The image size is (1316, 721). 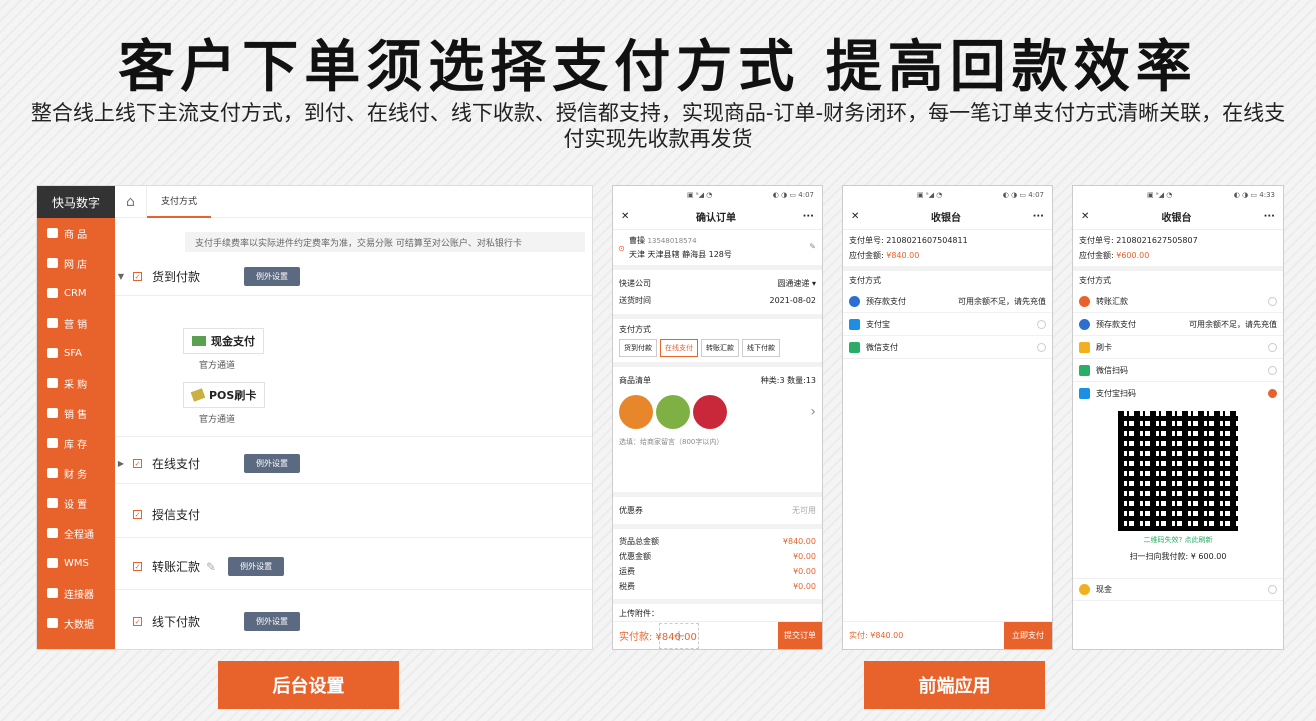 What do you see at coordinates (1211, 195) in the screenshot?
I see `status-bar: ▣ ᵃ◢ ◔ ◐ ◑ ▭ 4:33` at bounding box center [1211, 195].